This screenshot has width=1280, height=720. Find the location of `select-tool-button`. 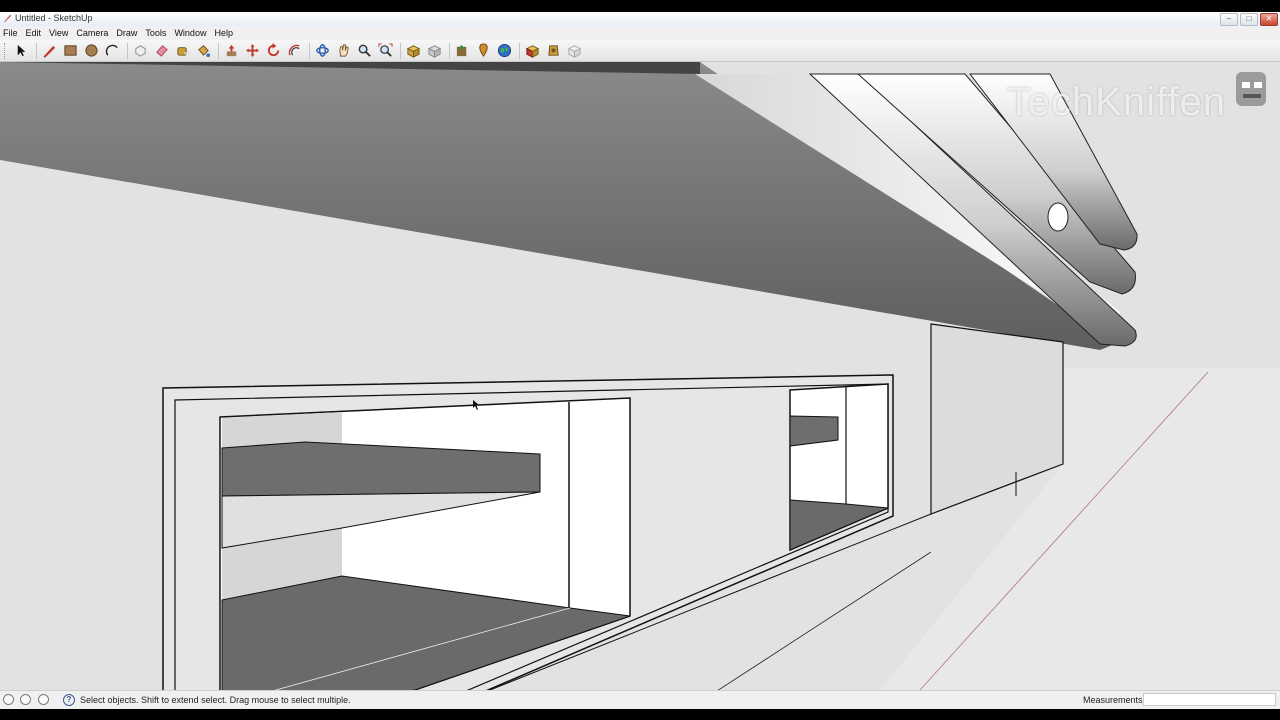

select-tool-button is located at coordinates (21, 50).